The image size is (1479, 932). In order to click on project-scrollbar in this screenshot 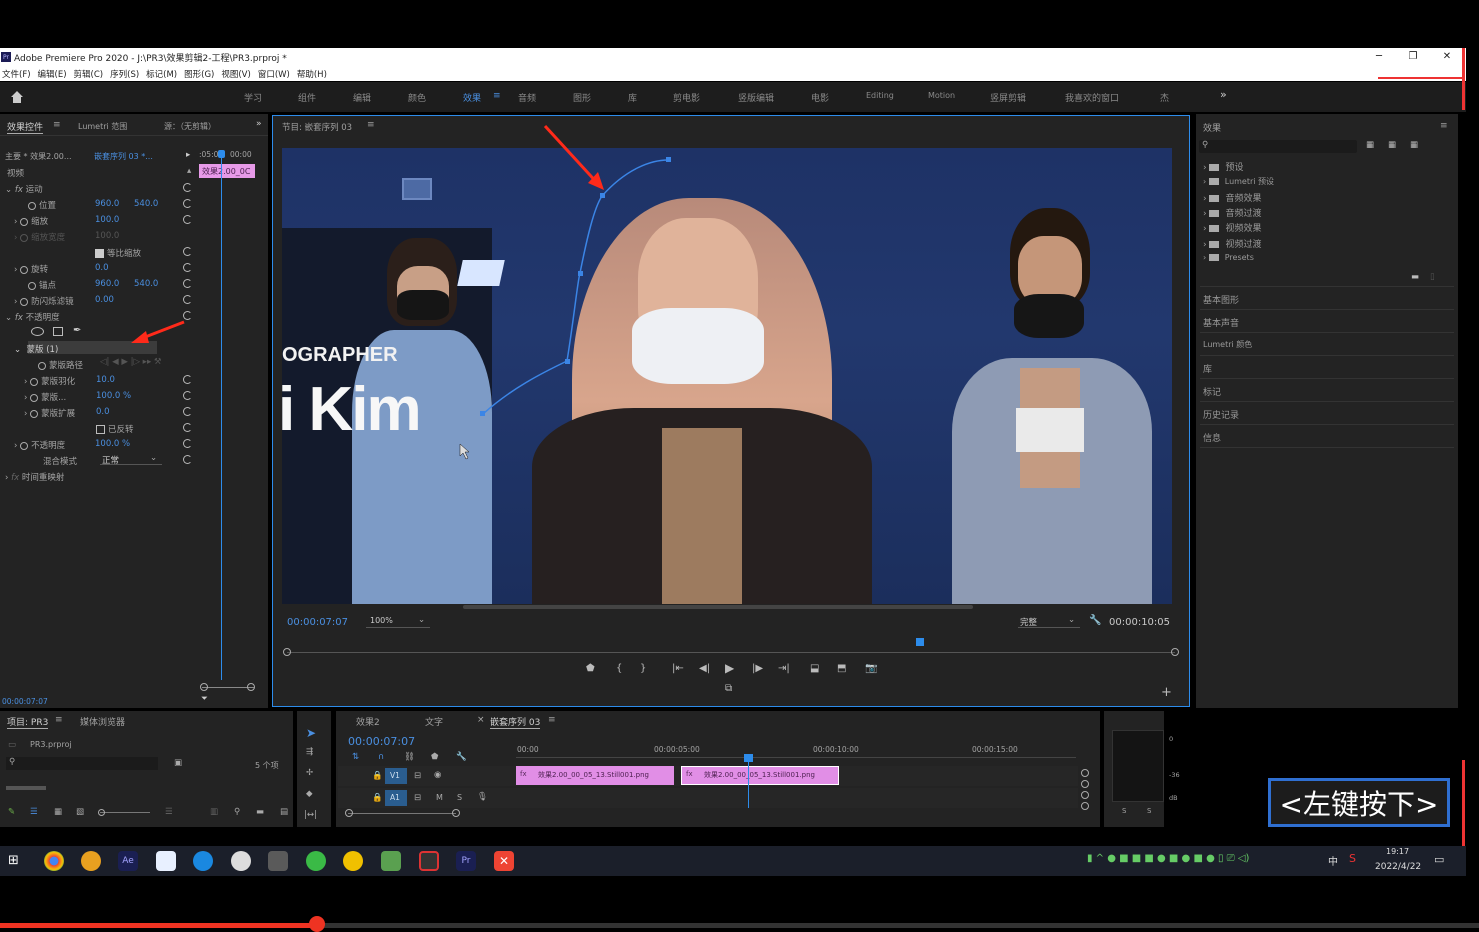, I will do `click(26, 788)`.